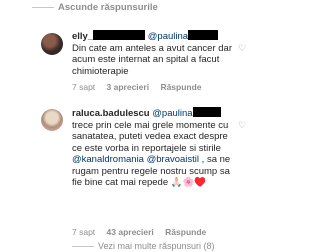 The width and height of the screenshot is (320, 252). I want to click on view-more-replies-row: Vezi mai multe răspunsuri (8), so click(125, 246).